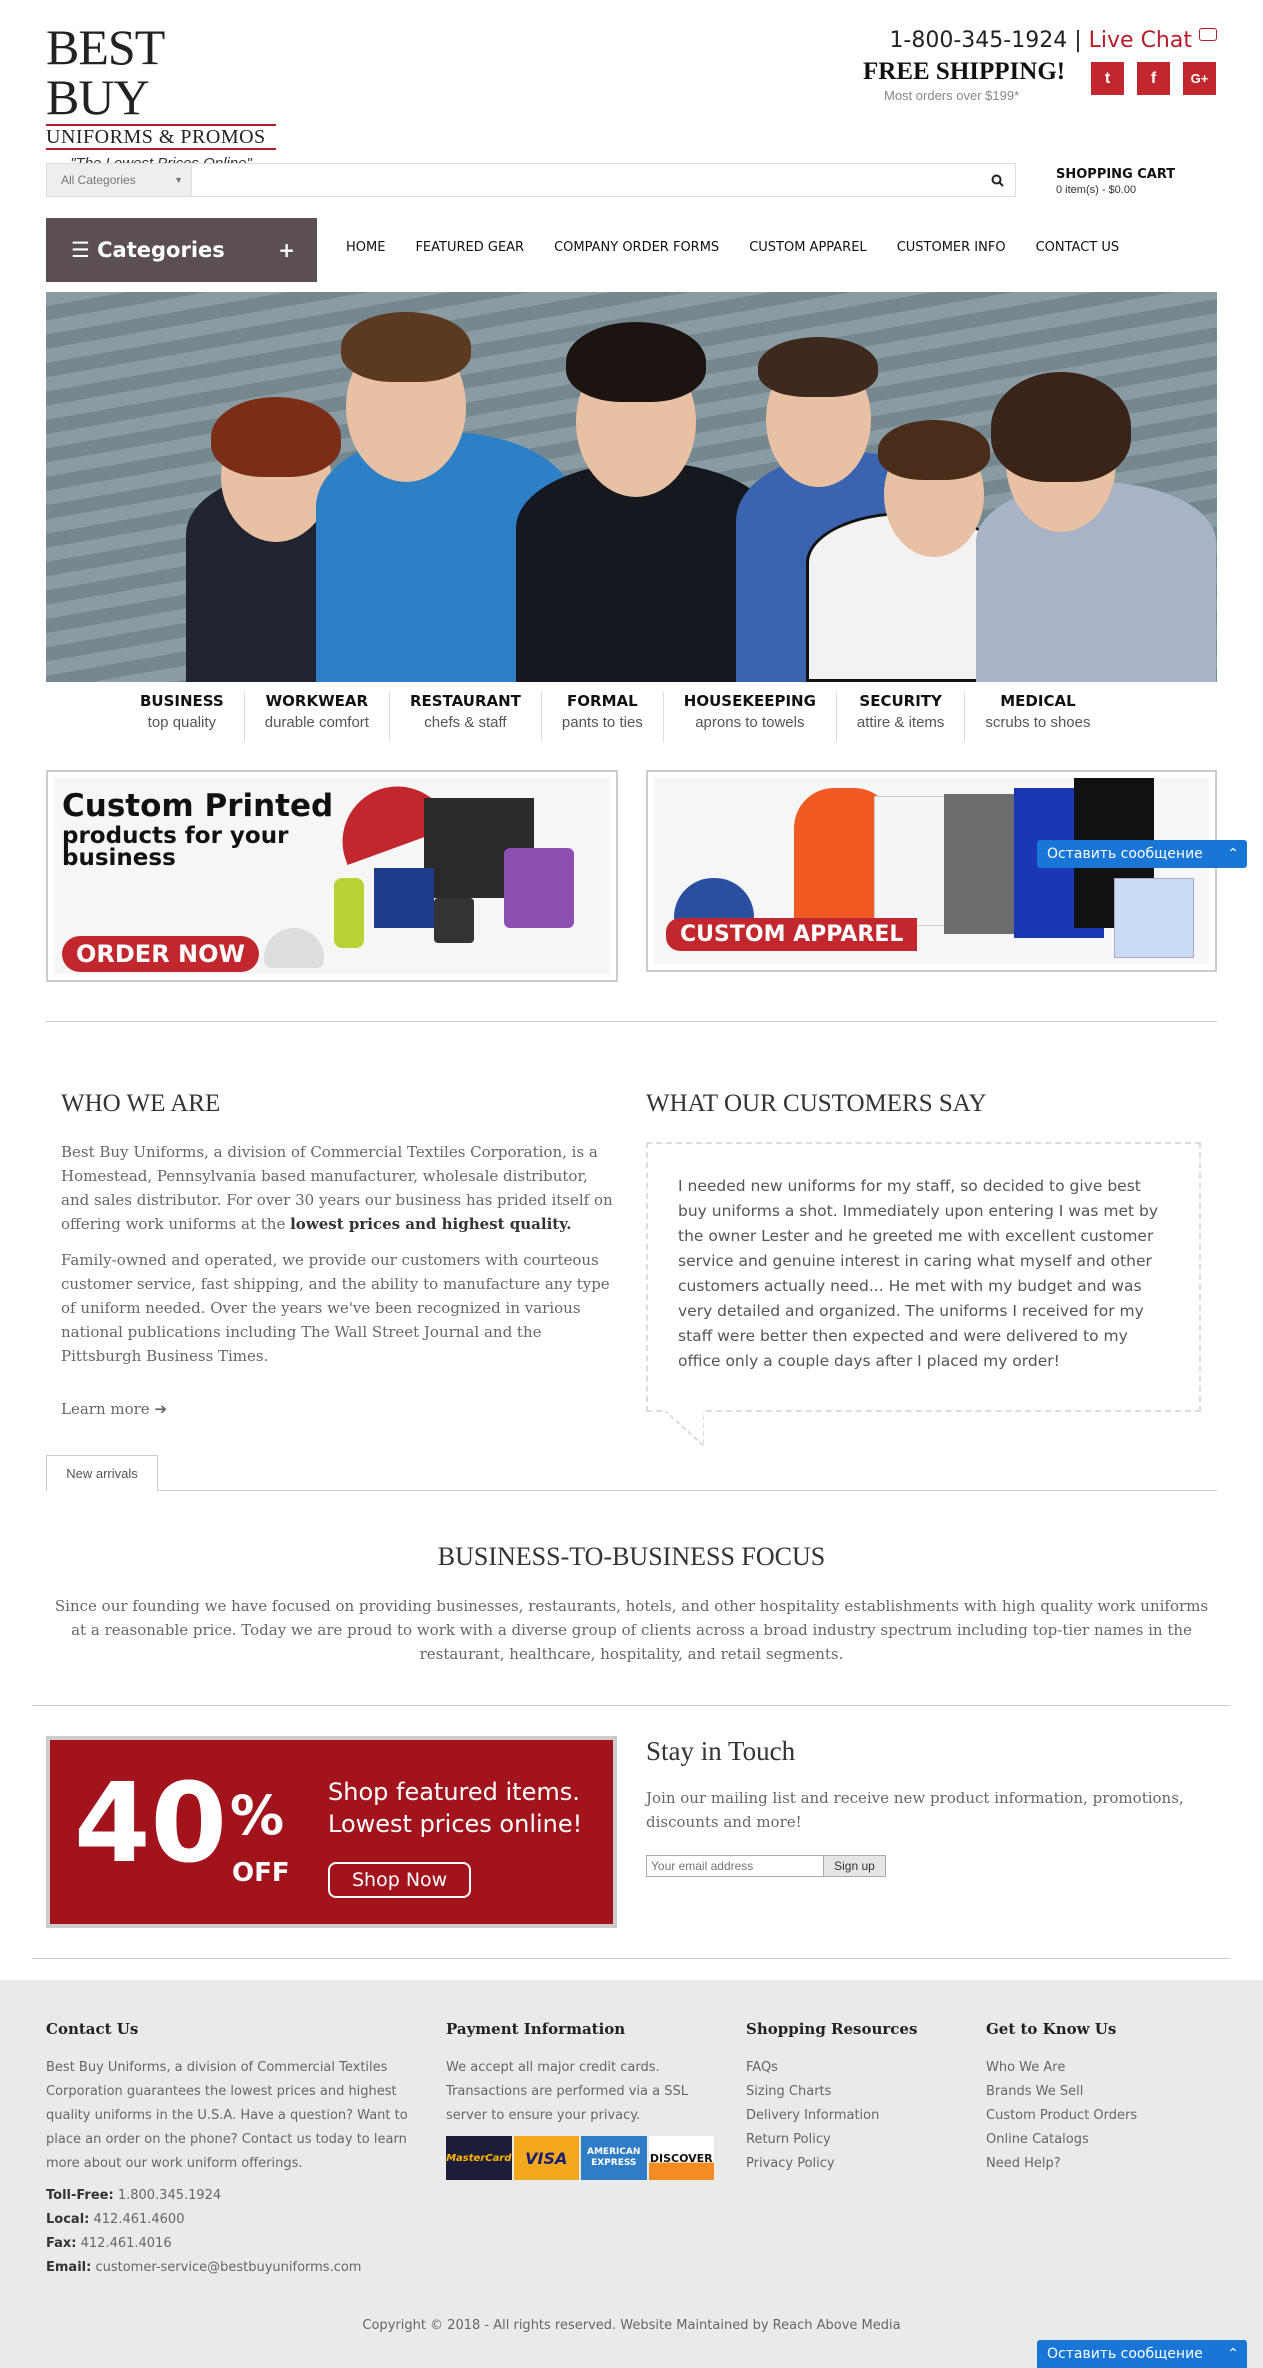 Image resolution: width=1263 pixels, height=2368 pixels. I want to click on footer-link-faqs: FAQs, so click(856, 2068).